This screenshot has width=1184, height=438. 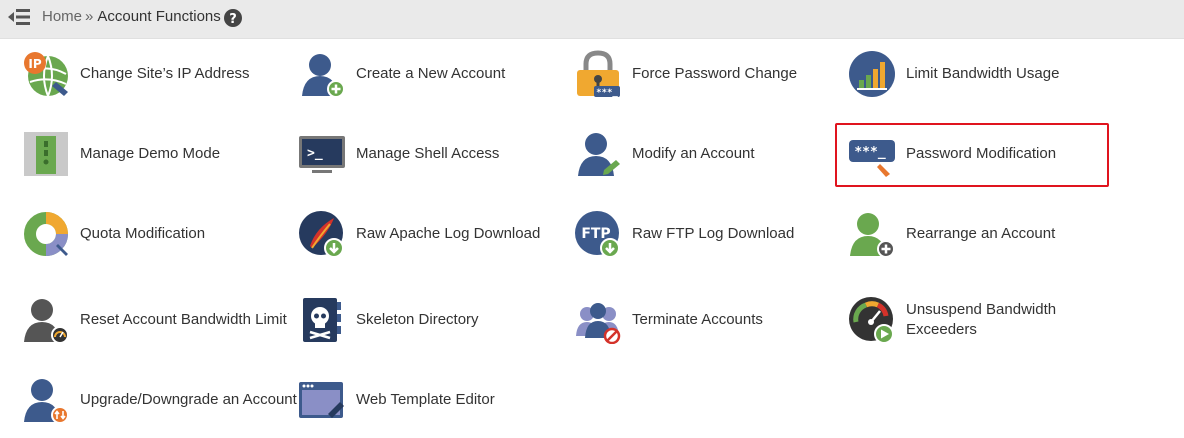 I want to click on function-raw-ftp-log: FTP Raw FTP Log Download, so click(x=689, y=234).